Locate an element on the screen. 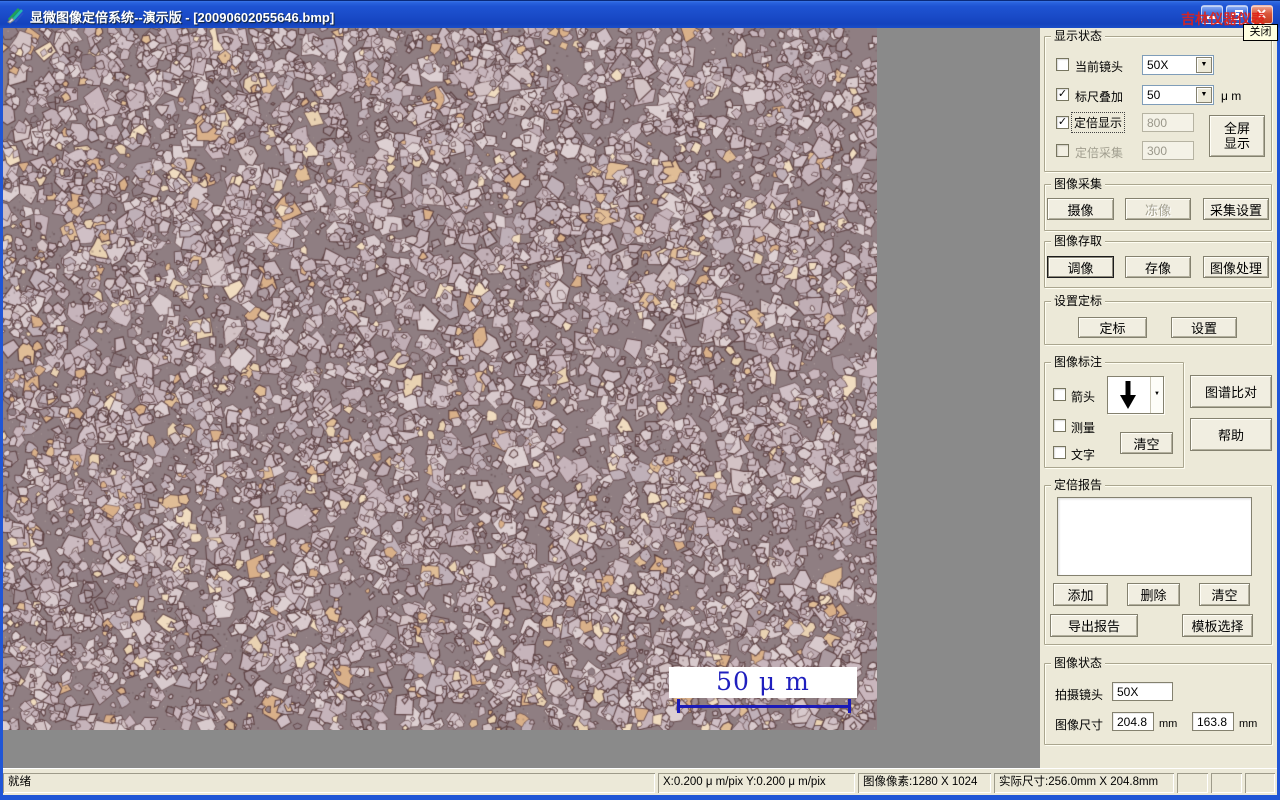  capture-settings-button: 采集设置 is located at coordinates (1236, 209).